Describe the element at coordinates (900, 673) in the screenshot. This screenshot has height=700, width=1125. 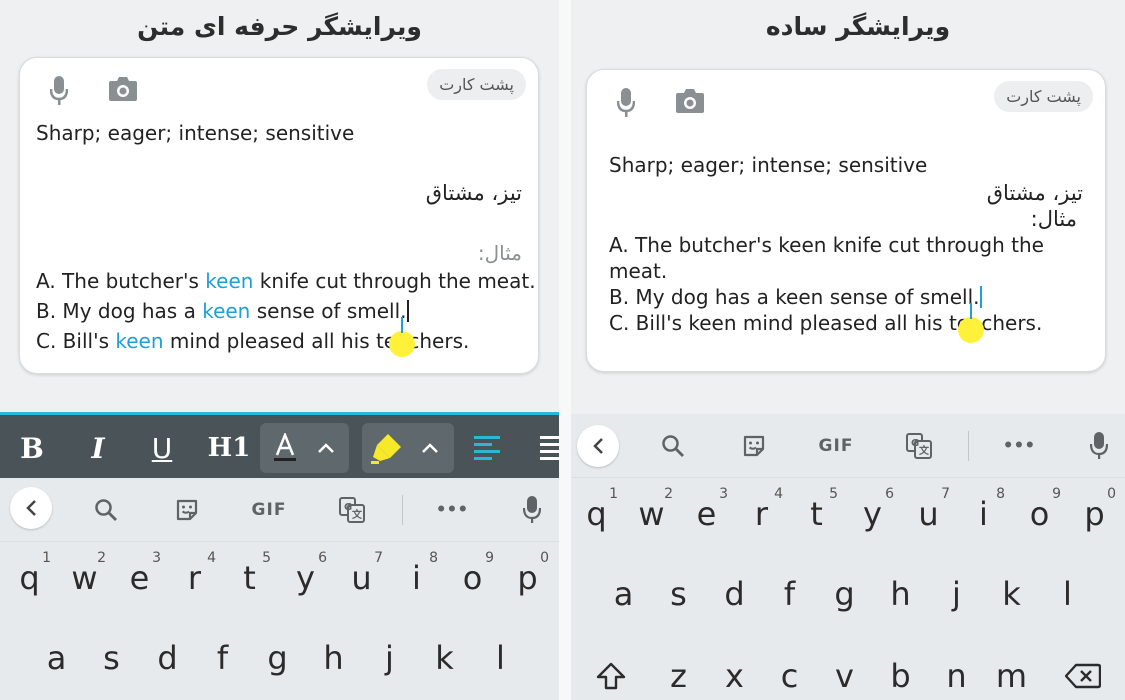
I see `key-b: b` at that location.